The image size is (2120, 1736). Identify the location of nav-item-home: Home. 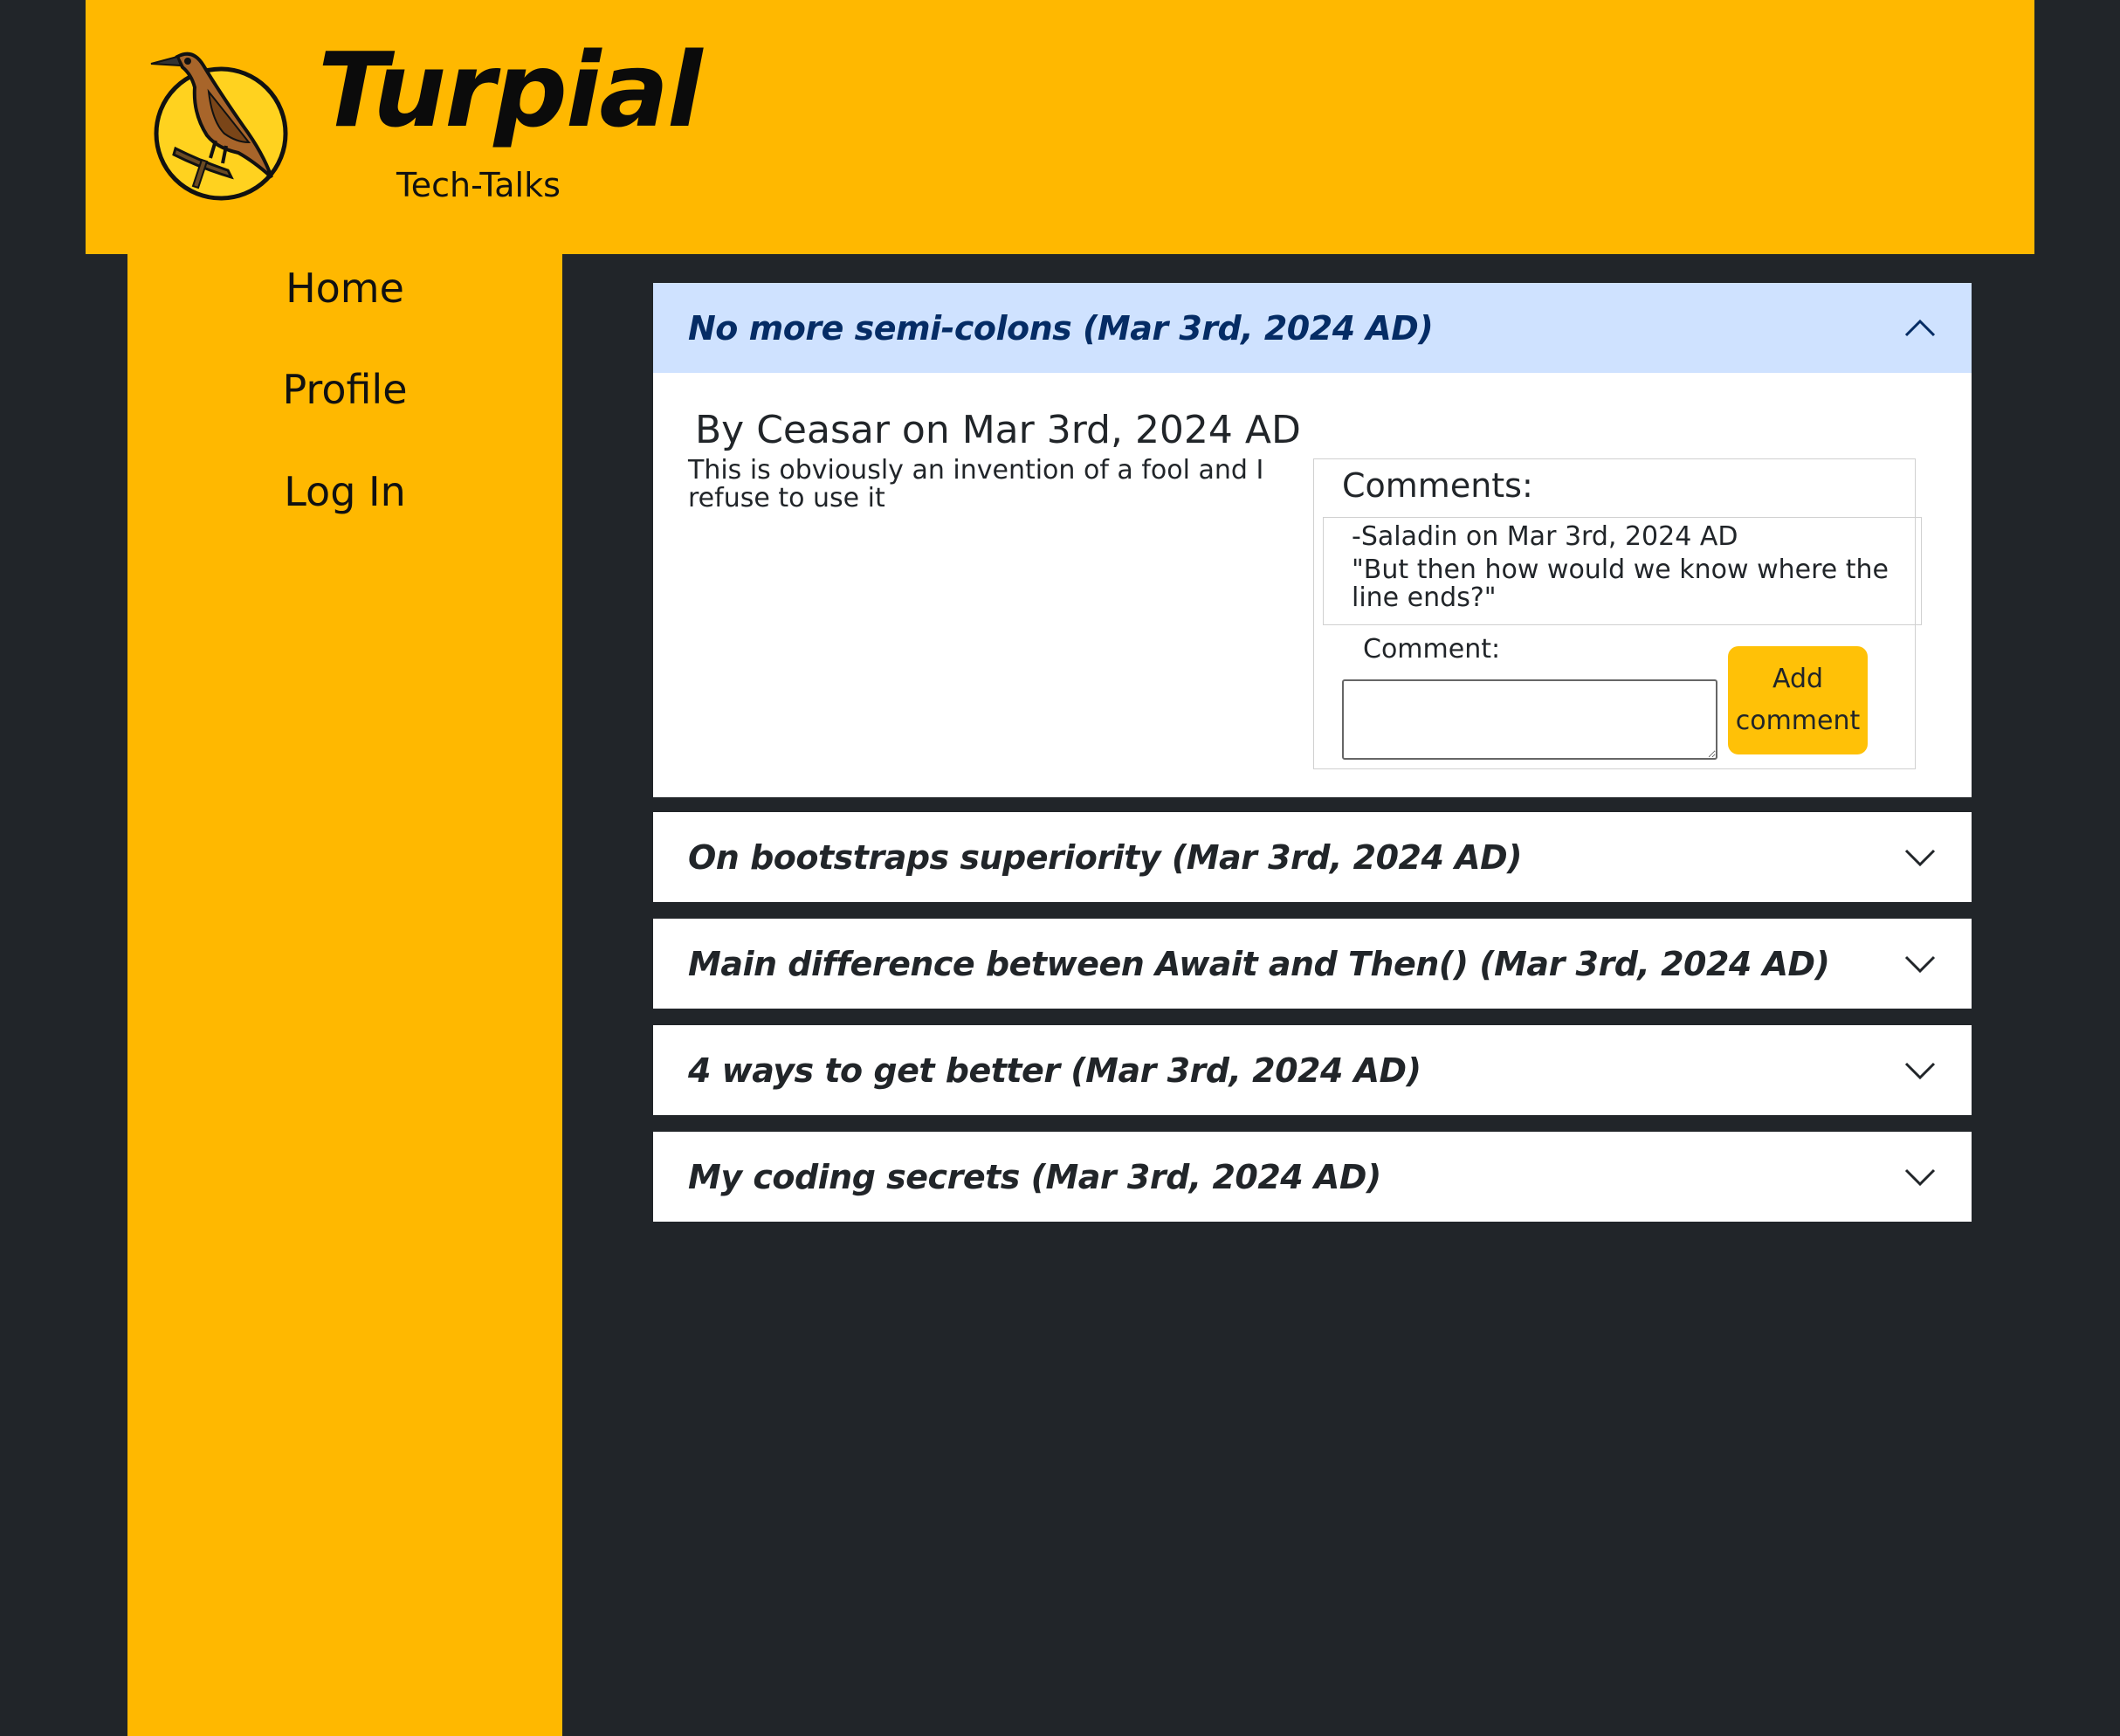
(344, 289).